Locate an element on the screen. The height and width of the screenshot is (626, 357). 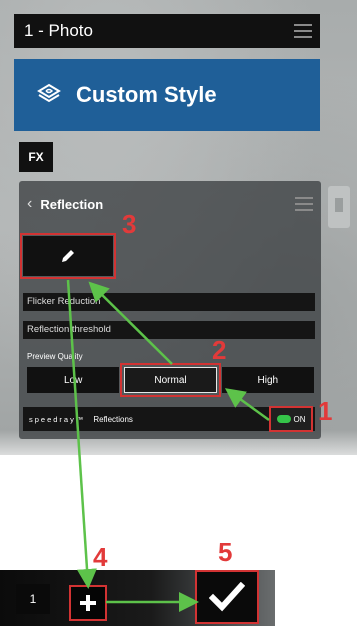
flicker-reduction-field: Flicker Reduction is located at coordinates (169, 302).